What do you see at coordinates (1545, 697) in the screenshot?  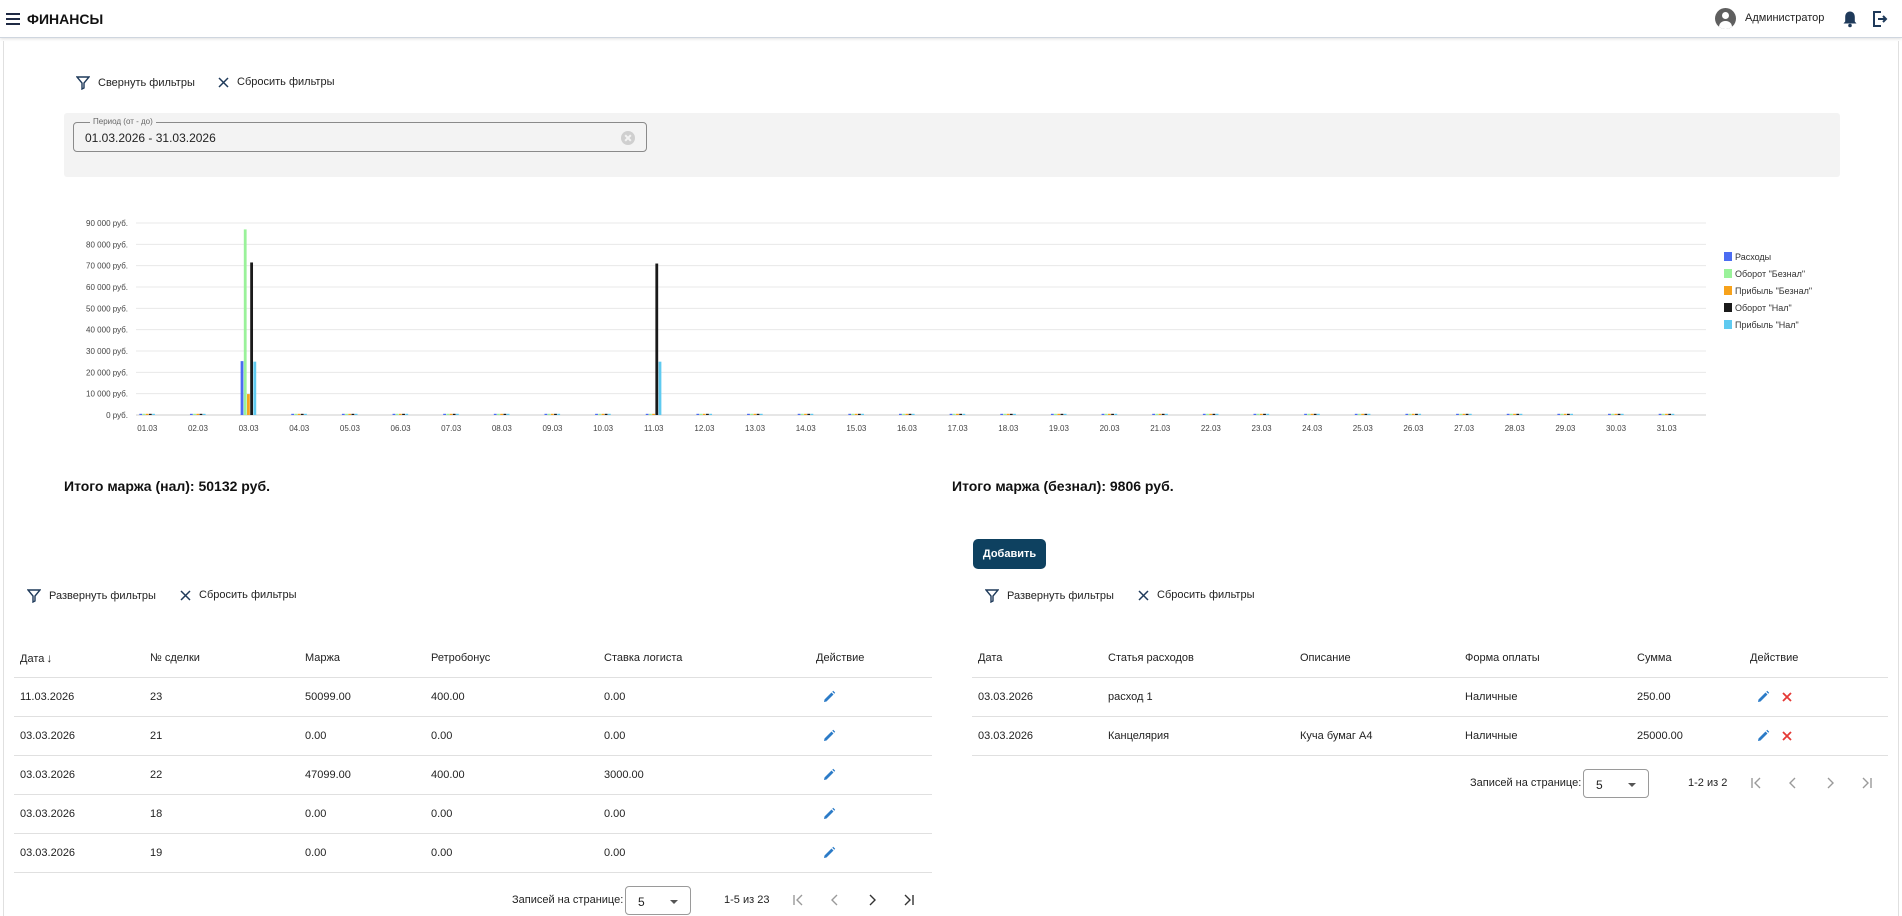 I see `table-cell: Наличные` at bounding box center [1545, 697].